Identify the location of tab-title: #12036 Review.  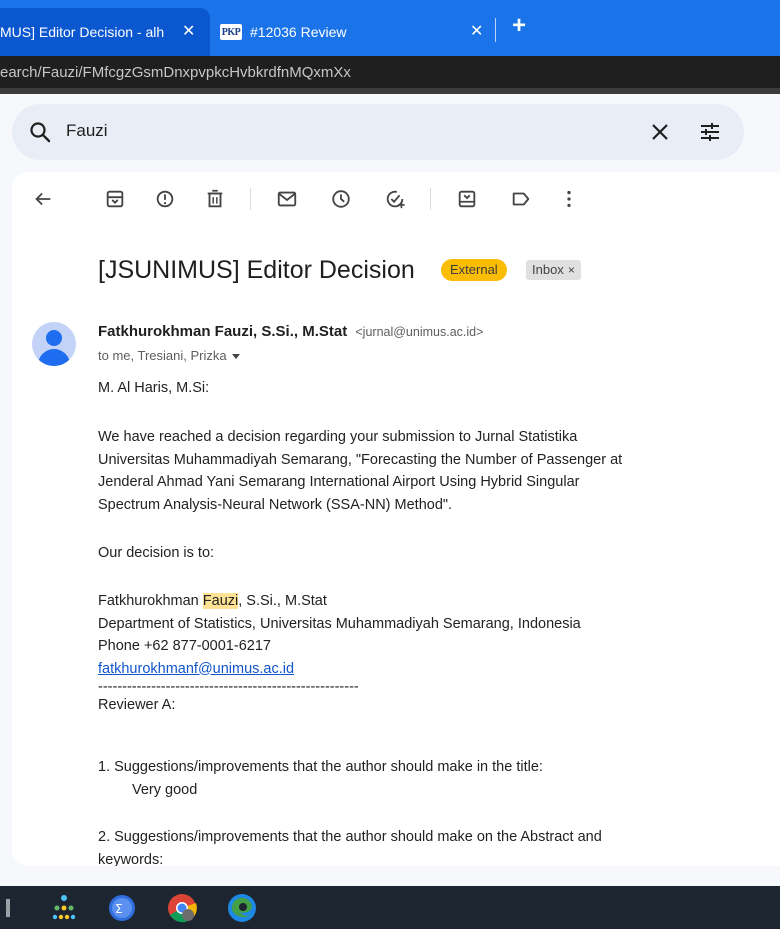
(298, 32).